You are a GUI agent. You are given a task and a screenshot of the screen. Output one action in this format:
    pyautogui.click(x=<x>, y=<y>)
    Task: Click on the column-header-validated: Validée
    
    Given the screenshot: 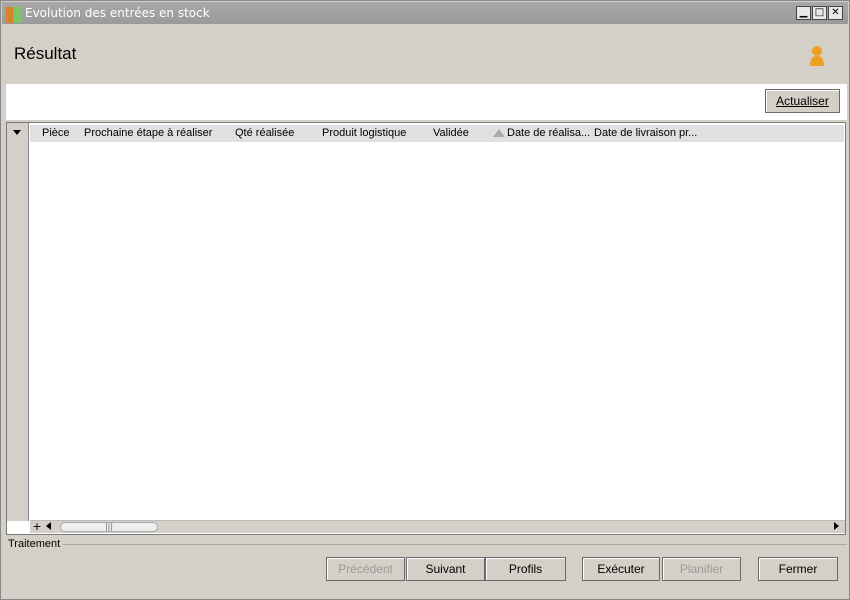 What is the action you would take?
    pyautogui.click(x=451, y=133)
    